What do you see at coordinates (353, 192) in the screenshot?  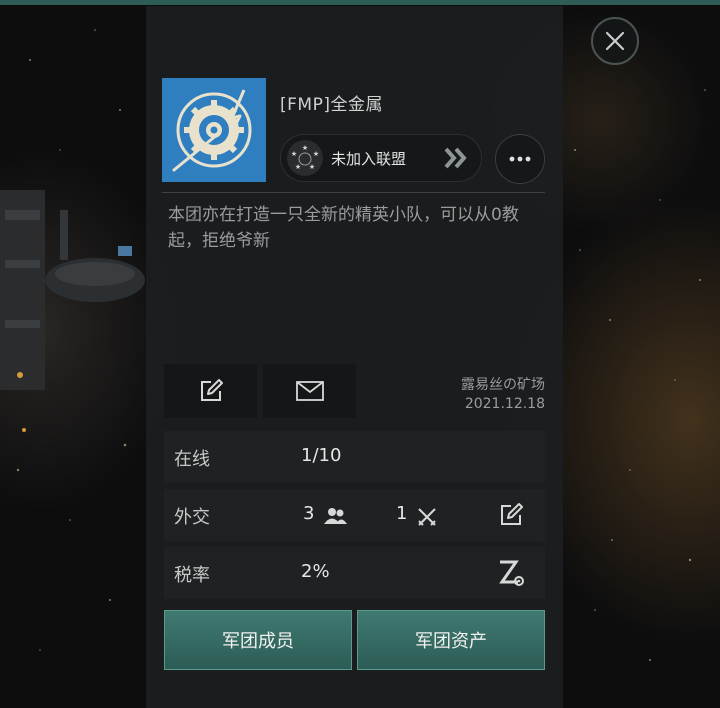 I see `header-divider` at bounding box center [353, 192].